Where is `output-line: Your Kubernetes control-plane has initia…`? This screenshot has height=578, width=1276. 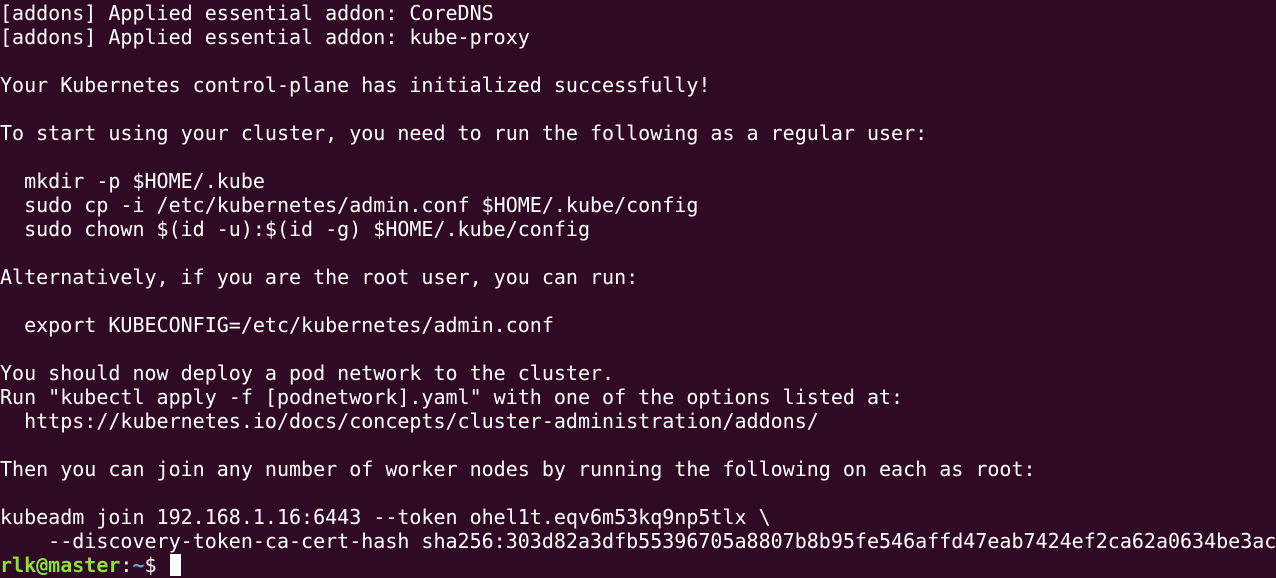 output-line: Your Kubernetes control-plane has initia… is located at coordinates (355, 85).